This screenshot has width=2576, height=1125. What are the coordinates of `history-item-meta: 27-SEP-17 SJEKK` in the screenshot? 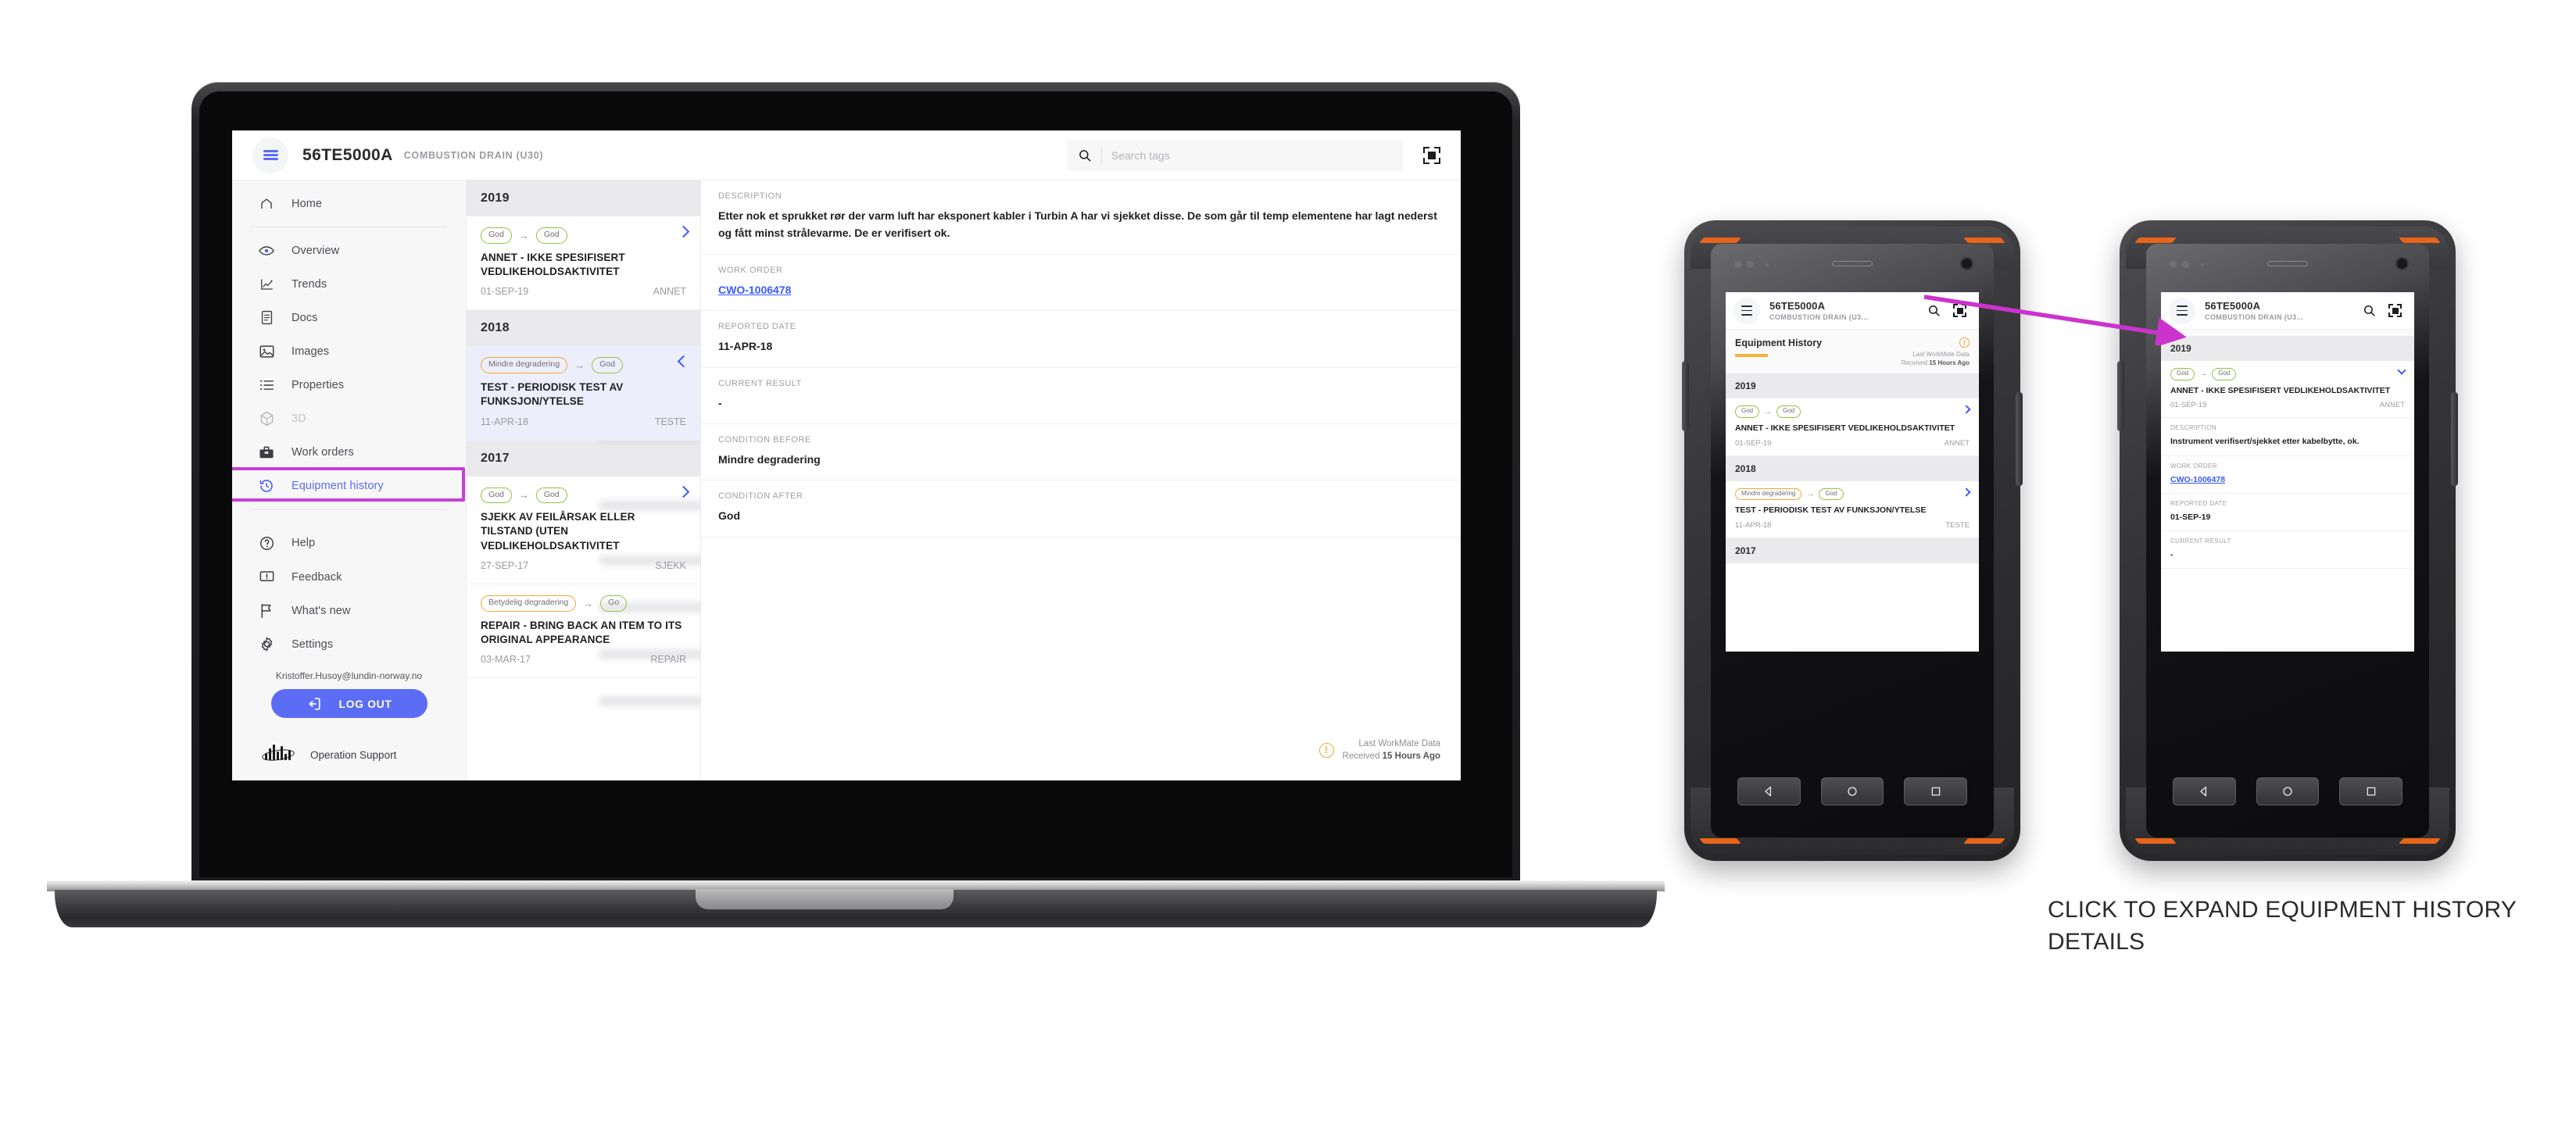 It's located at (583, 565).